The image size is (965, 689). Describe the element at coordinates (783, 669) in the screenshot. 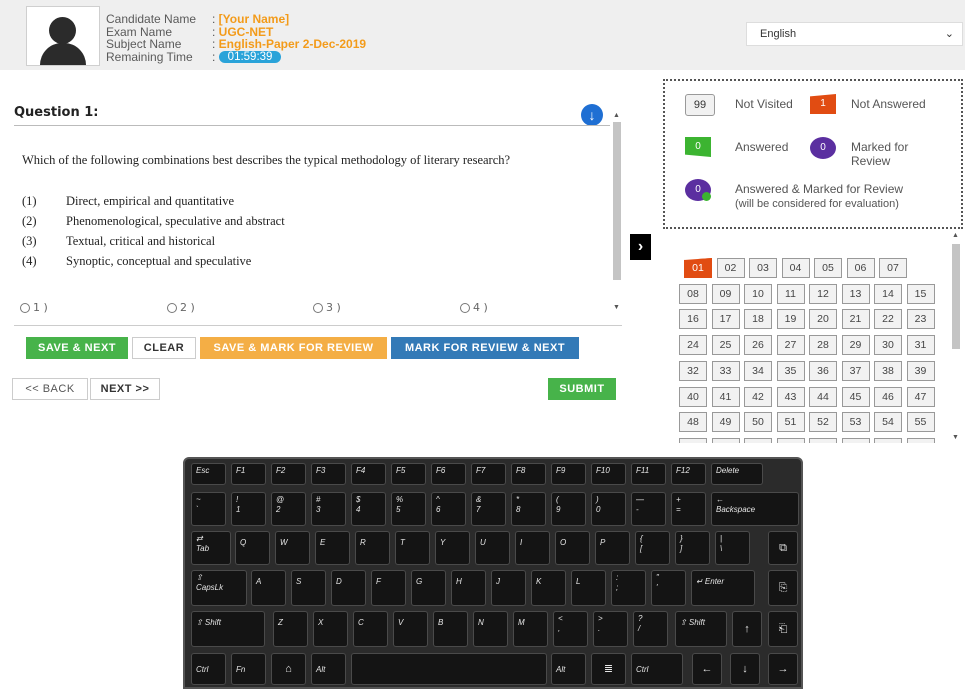

I see `arrow-right-icon: →` at that location.